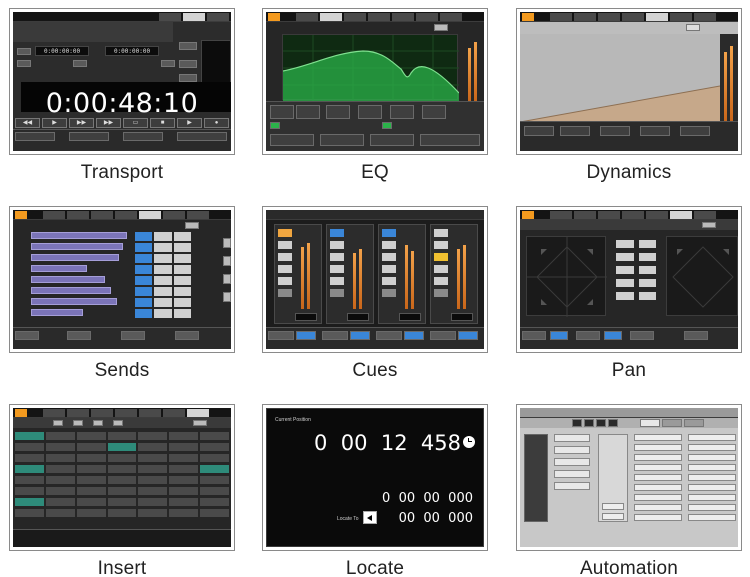  What do you see at coordinates (672, 423) in the screenshot?
I see `automation-tab` at bounding box center [672, 423].